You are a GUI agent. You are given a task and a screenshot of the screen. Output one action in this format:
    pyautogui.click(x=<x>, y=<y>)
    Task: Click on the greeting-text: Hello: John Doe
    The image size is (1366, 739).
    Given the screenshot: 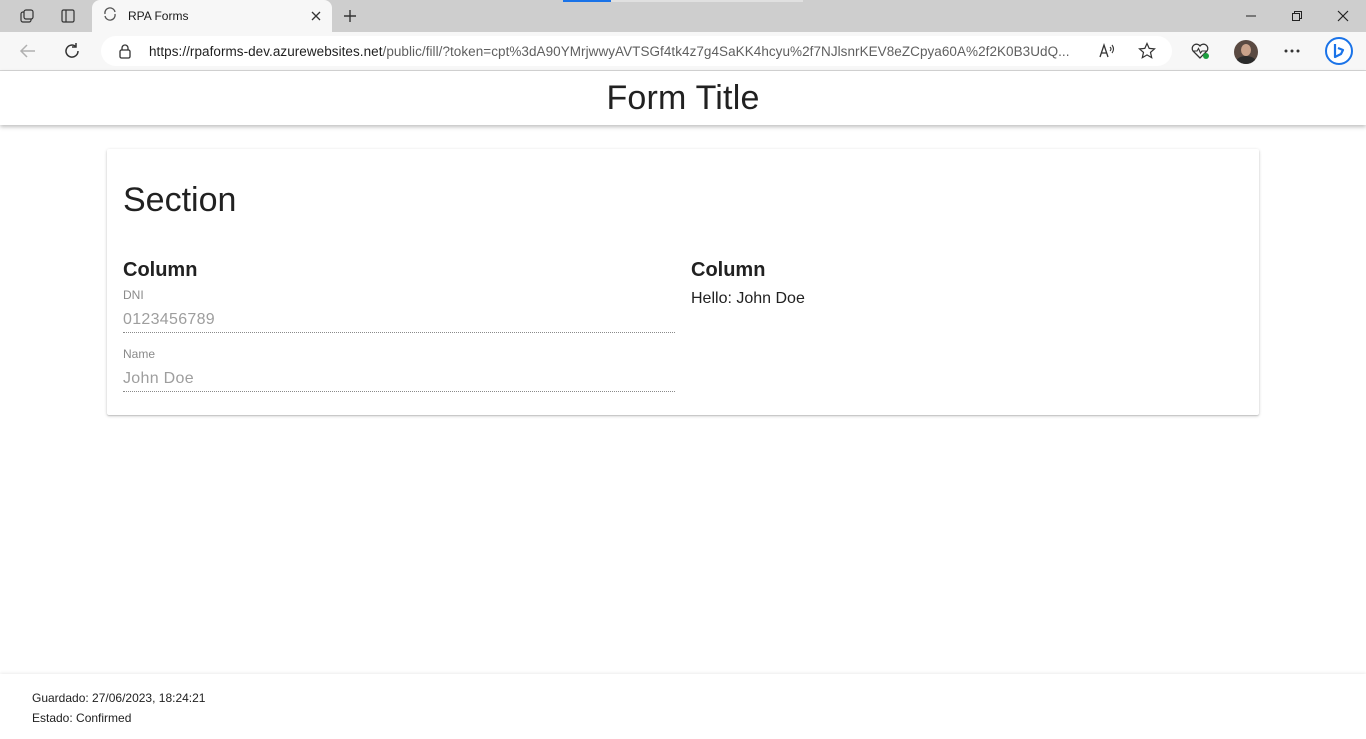 What is the action you would take?
    pyautogui.click(x=748, y=298)
    